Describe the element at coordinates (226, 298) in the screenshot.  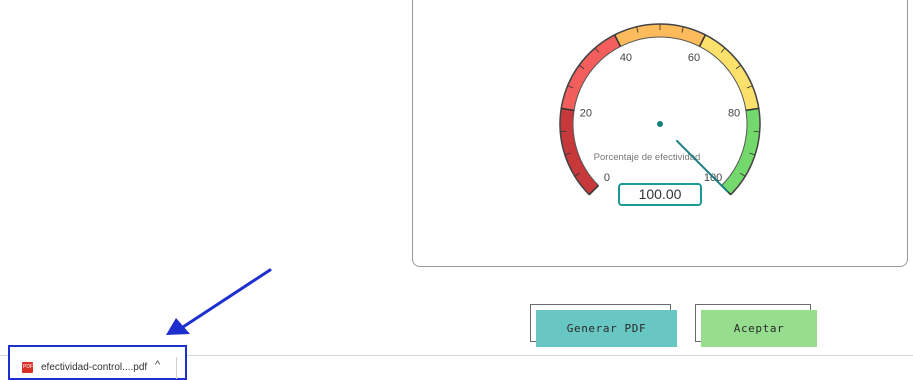
I see `arrow-line` at that location.